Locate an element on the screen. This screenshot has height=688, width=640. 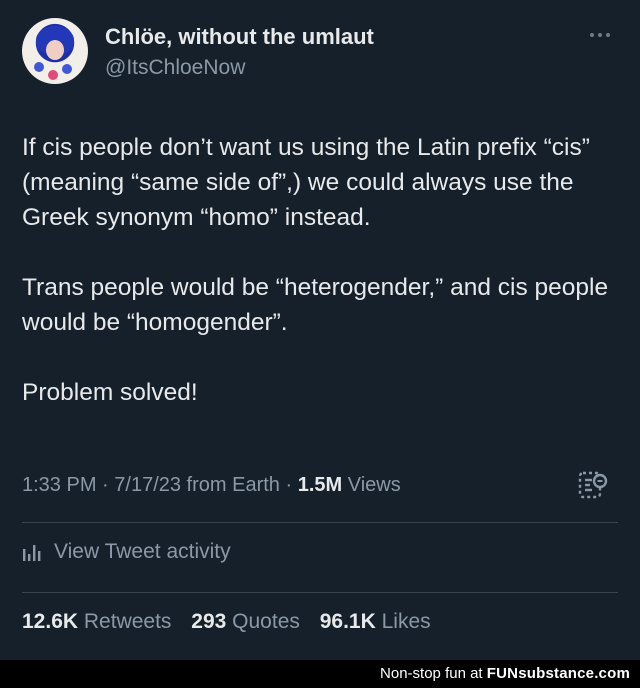
quotes-count: 293 is located at coordinates (209, 621).